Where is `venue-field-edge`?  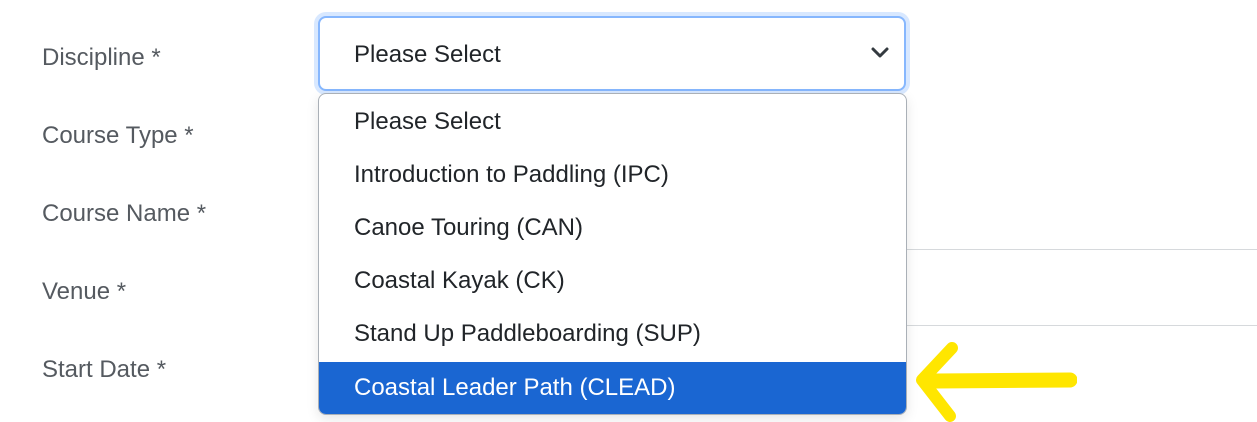 venue-field-edge is located at coordinates (1081, 325).